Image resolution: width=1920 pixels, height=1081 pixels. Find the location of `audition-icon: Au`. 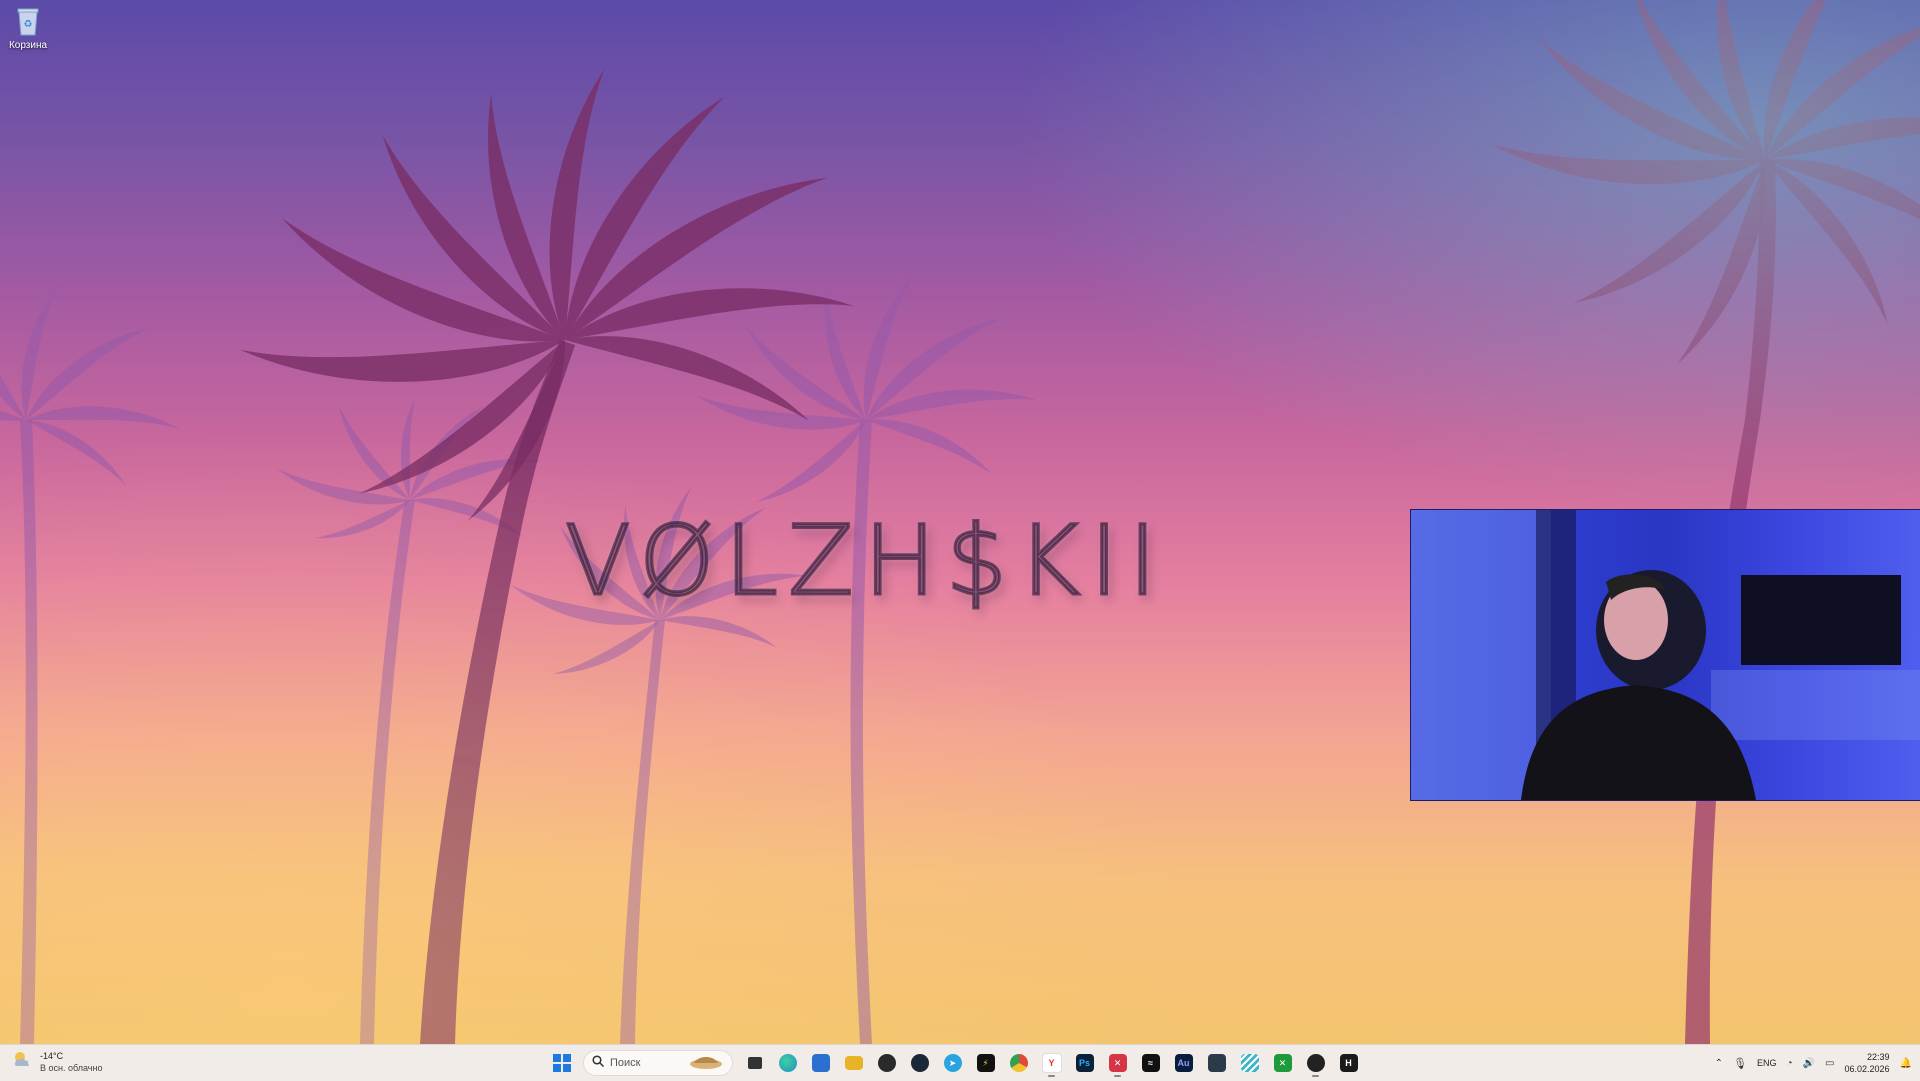

audition-icon: Au is located at coordinates (1183, 1063).